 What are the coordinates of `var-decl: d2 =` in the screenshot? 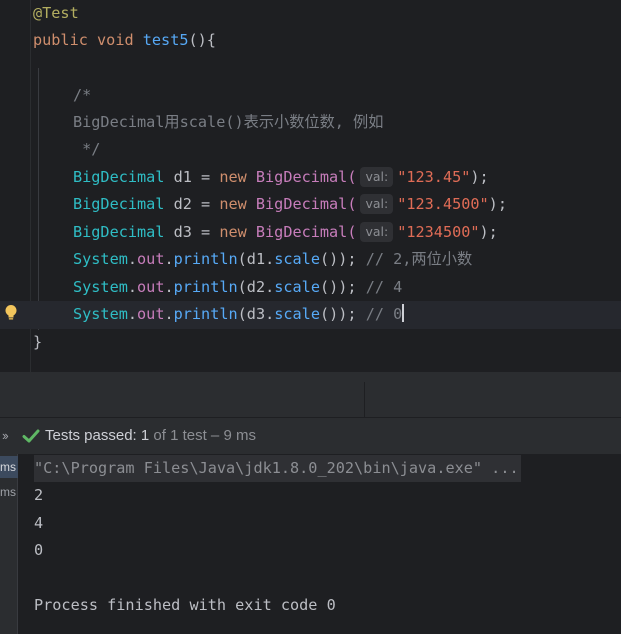 It's located at (192, 204).